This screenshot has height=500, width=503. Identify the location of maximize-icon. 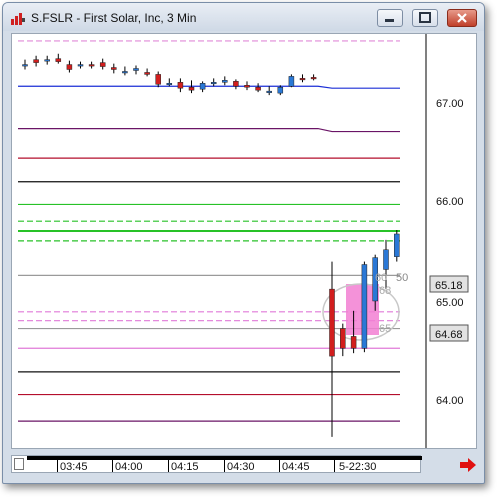
(425, 17).